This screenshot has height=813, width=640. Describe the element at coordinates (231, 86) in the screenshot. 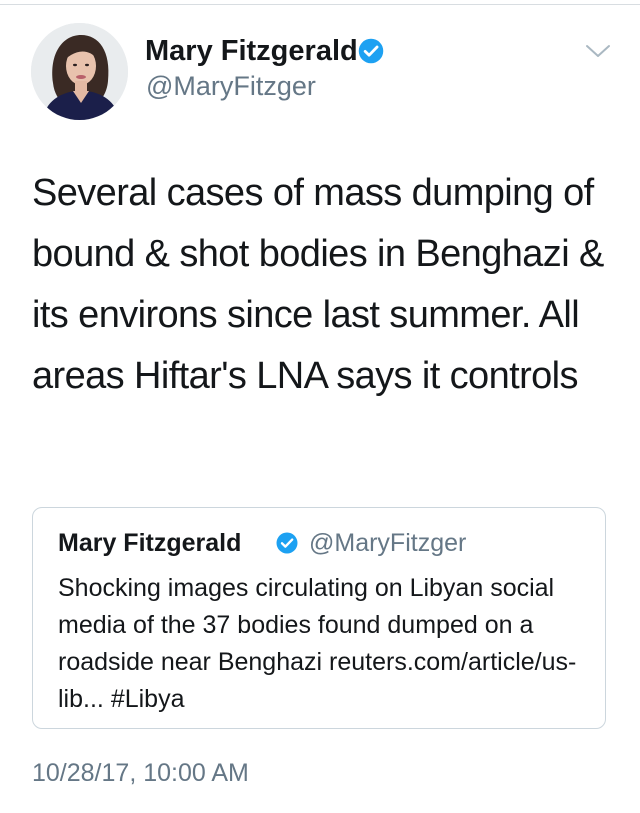

I see `author-handle: @MaryFitzger` at that location.